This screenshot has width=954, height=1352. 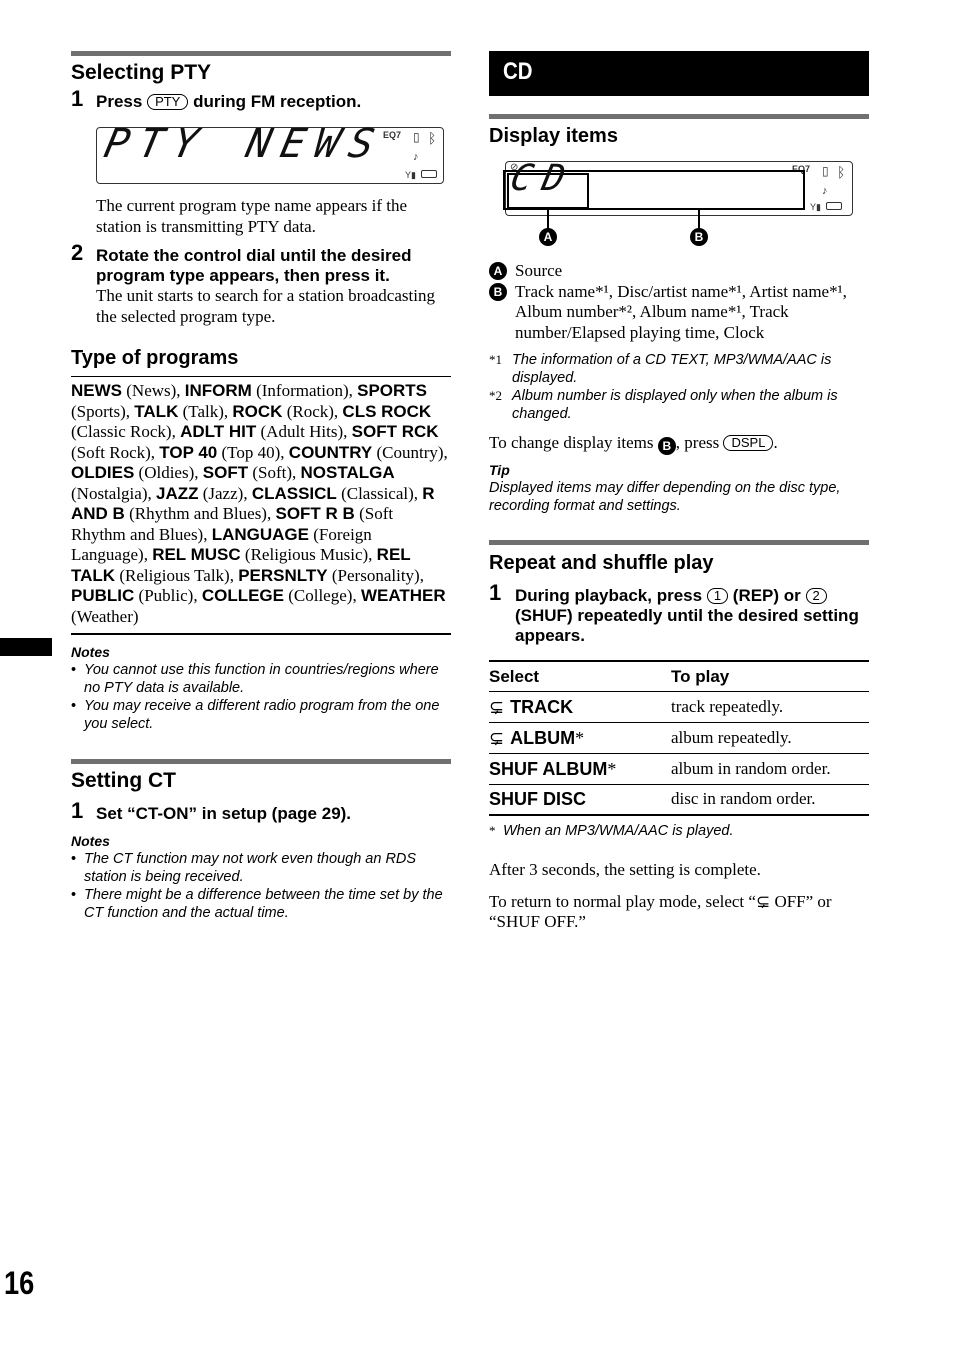 What do you see at coordinates (225, 472) in the screenshot?
I see `program-code: SOFT` at bounding box center [225, 472].